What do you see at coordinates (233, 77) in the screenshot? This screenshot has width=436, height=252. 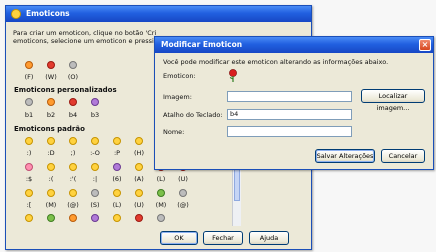 I see `rose-emoticon-icon` at bounding box center [233, 77].